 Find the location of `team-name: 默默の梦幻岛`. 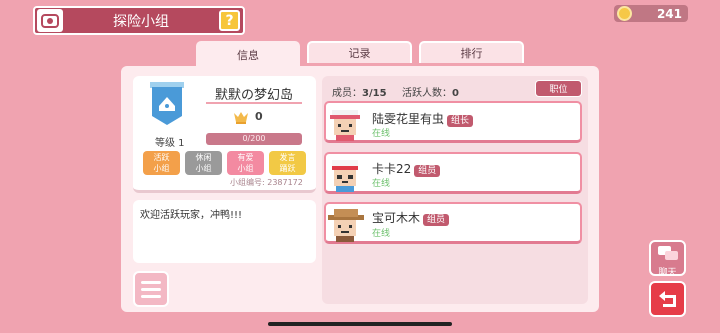

team-name: 默默の梦幻岛 is located at coordinates (254, 94).